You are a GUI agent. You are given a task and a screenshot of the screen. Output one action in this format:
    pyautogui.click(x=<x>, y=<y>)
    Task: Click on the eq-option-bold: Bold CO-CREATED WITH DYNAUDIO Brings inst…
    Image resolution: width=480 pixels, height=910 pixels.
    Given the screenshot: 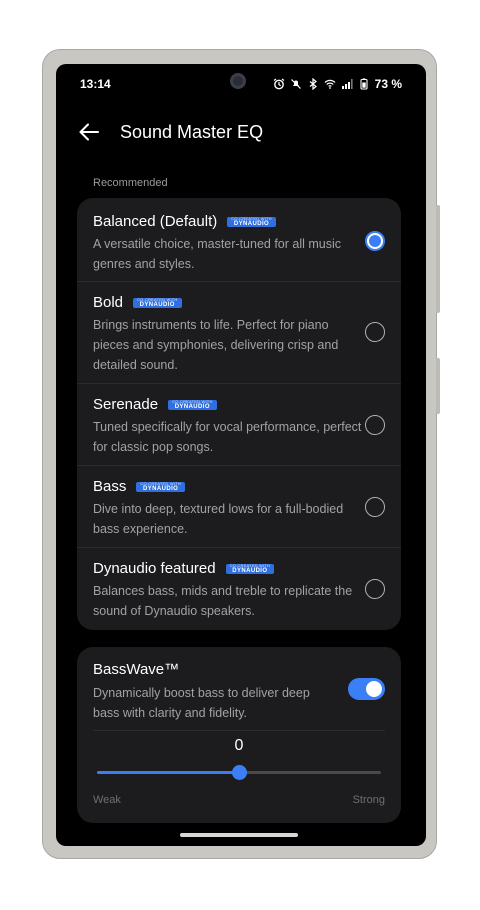 What is the action you would take?
    pyautogui.click(x=239, y=333)
    